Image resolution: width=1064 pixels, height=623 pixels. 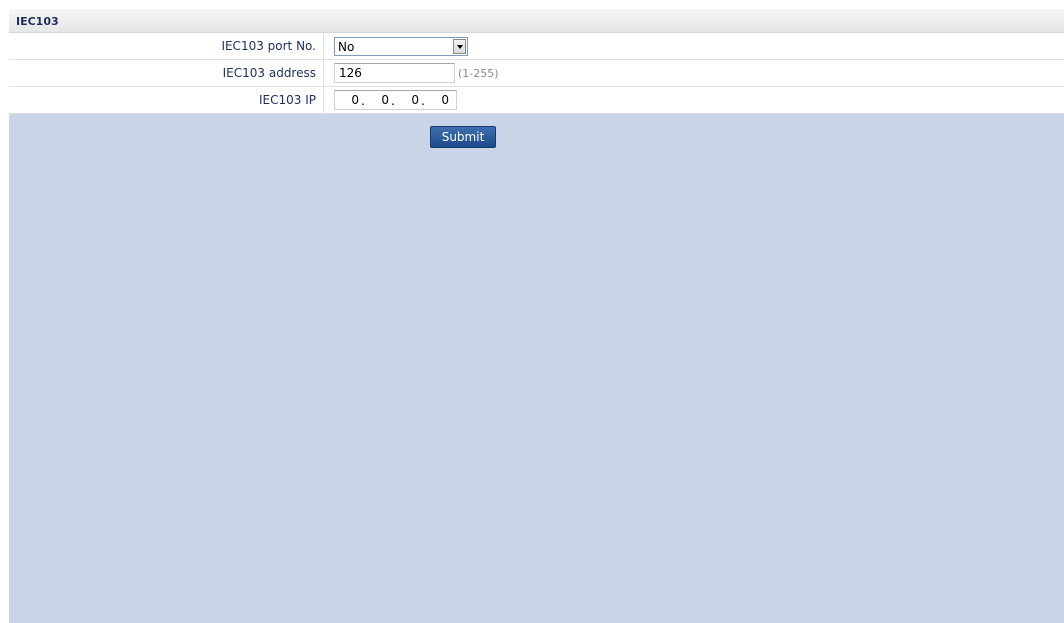 I want to click on form-row-port: IEC103 port No. No, so click(x=536, y=46).